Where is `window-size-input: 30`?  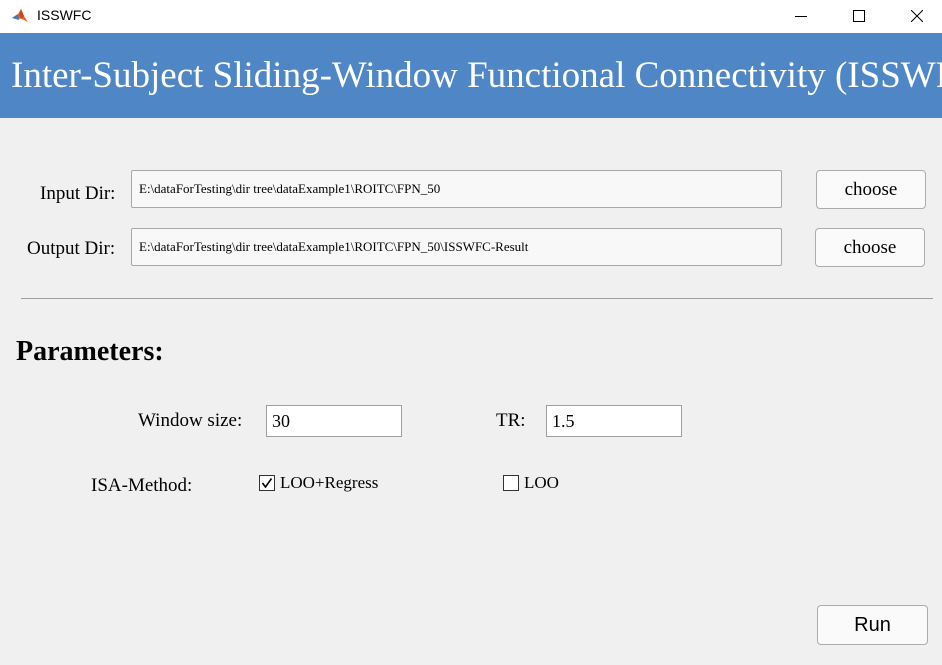
window-size-input: 30 is located at coordinates (334, 421).